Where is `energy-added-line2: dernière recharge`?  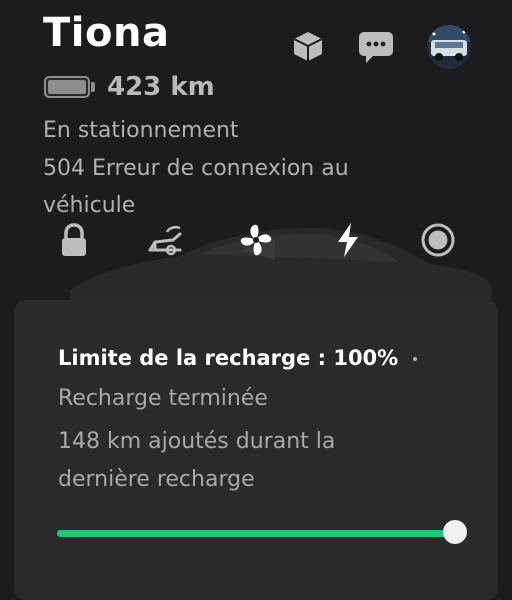 energy-added-line2: dernière recharge is located at coordinates (156, 479).